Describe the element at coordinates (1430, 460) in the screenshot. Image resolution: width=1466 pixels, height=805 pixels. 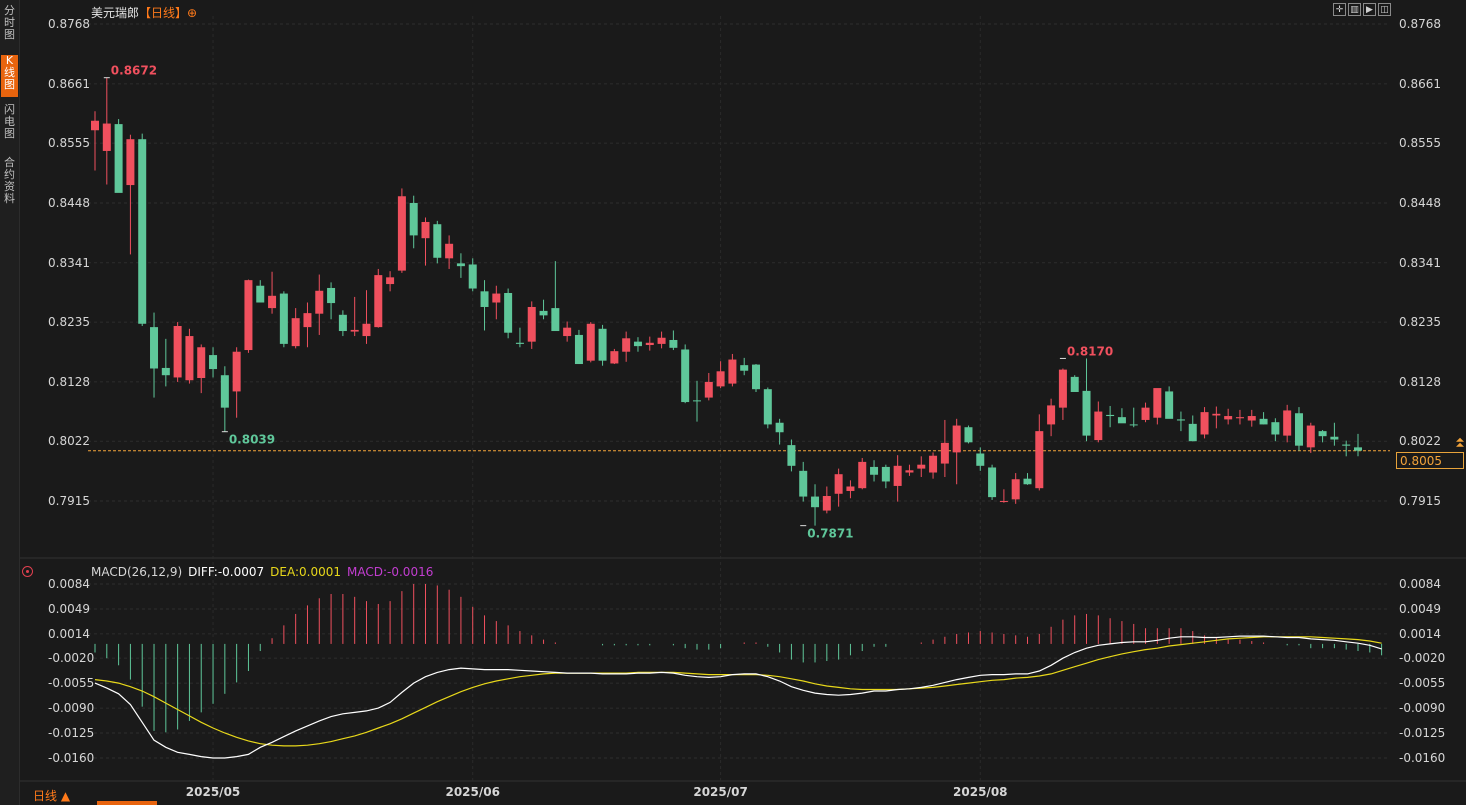
I see `last-price-tag: 0.8005` at that location.